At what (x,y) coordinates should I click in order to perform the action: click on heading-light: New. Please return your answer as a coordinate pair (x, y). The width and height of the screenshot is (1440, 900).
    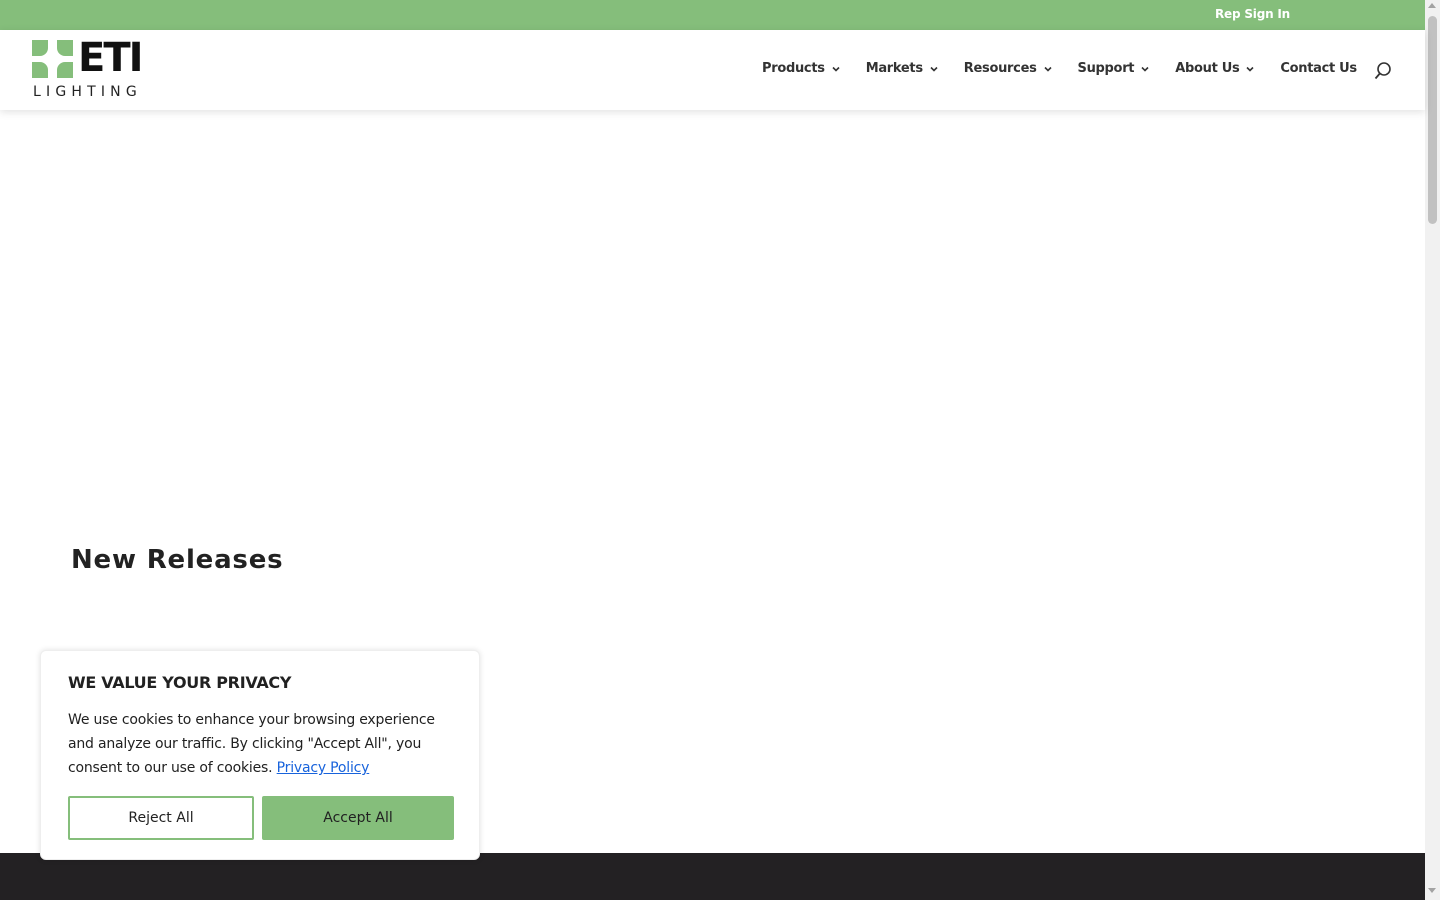
    Looking at the image, I should click on (104, 560).